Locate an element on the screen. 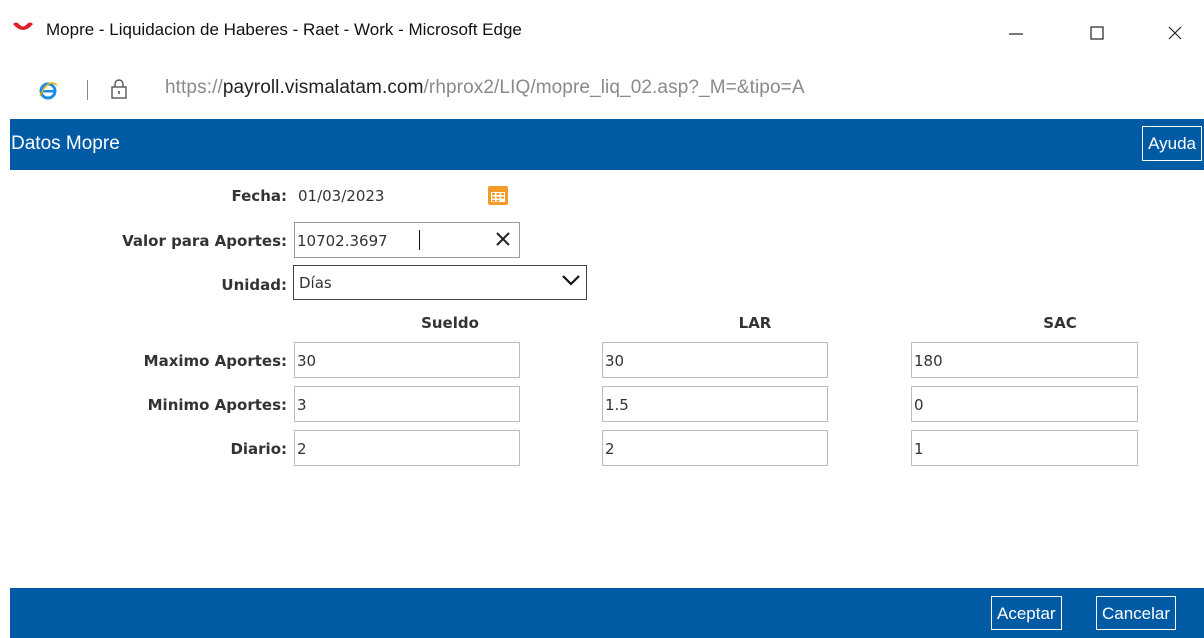  diario-label: Diario: is located at coordinates (258, 449).